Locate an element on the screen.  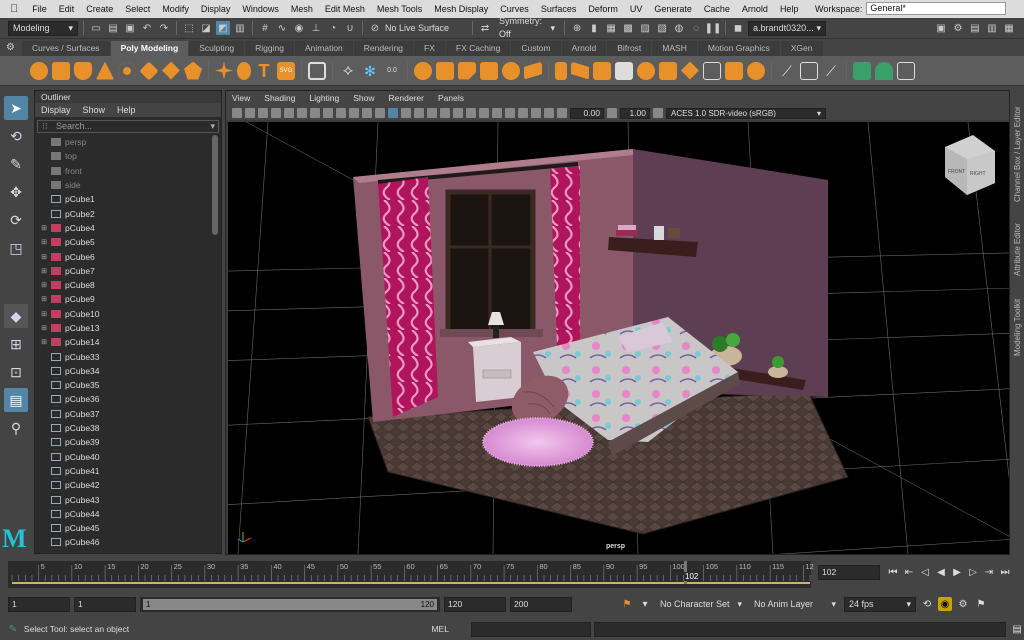
outliner-item: pCube42 is located at coordinates (124, 485).